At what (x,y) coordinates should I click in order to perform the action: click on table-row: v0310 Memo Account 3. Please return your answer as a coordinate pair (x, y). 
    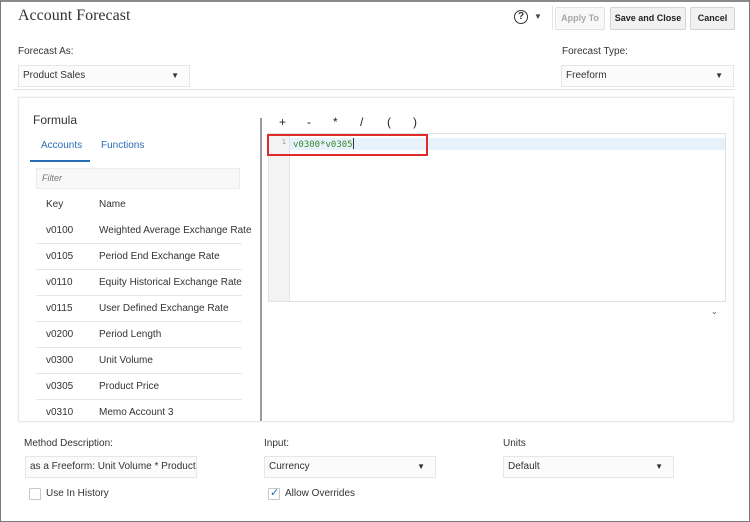
    Looking at the image, I should click on (139, 410).